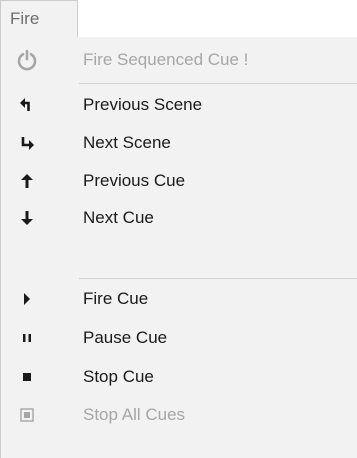 The image size is (357, 458). Describe the element at coordinates (178, 19) in the screenshot. I see `menu-bar: Fire` at that location.